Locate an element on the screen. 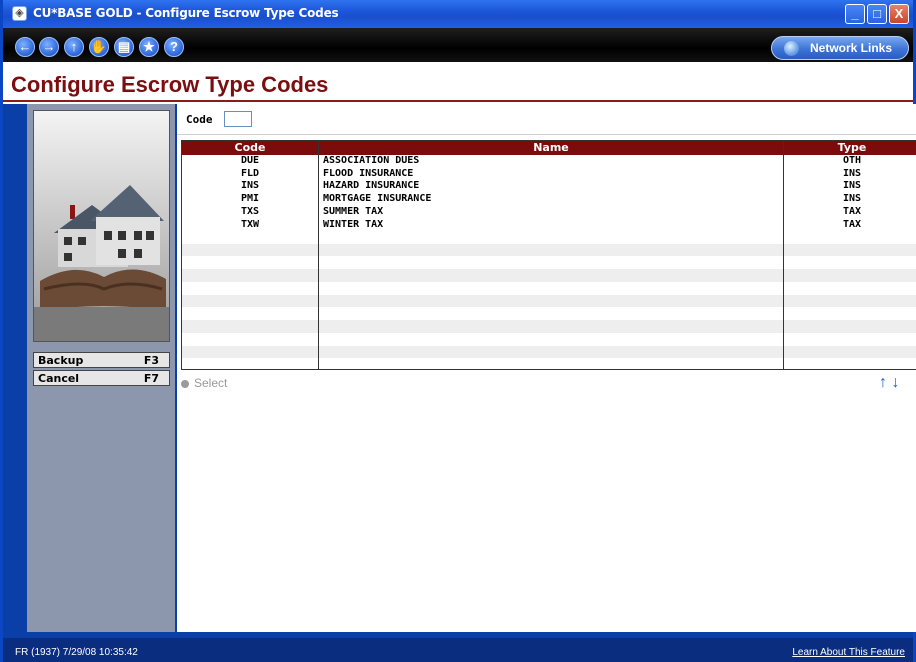 Image resolution: width=916 pixels, height=662 pixels. table-row: INS HAZARD INSURANCE INS is located at coordinates (549, 186).